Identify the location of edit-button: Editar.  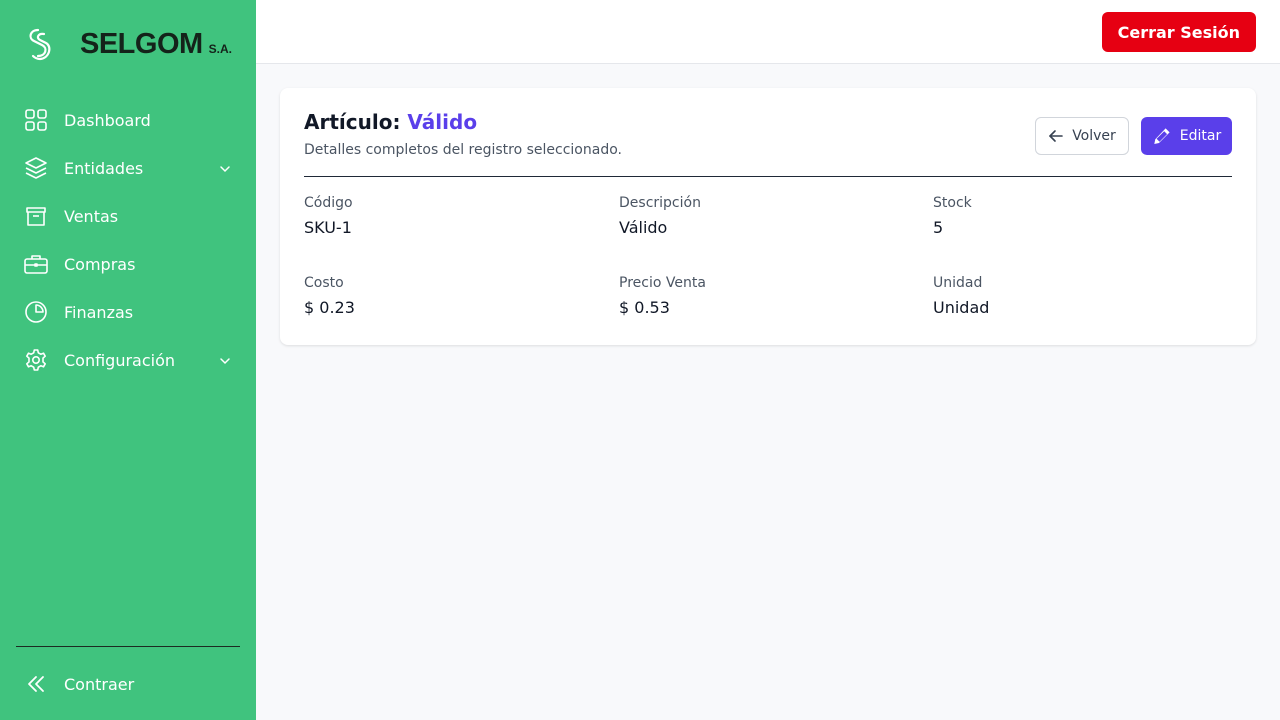
(1186, 136).